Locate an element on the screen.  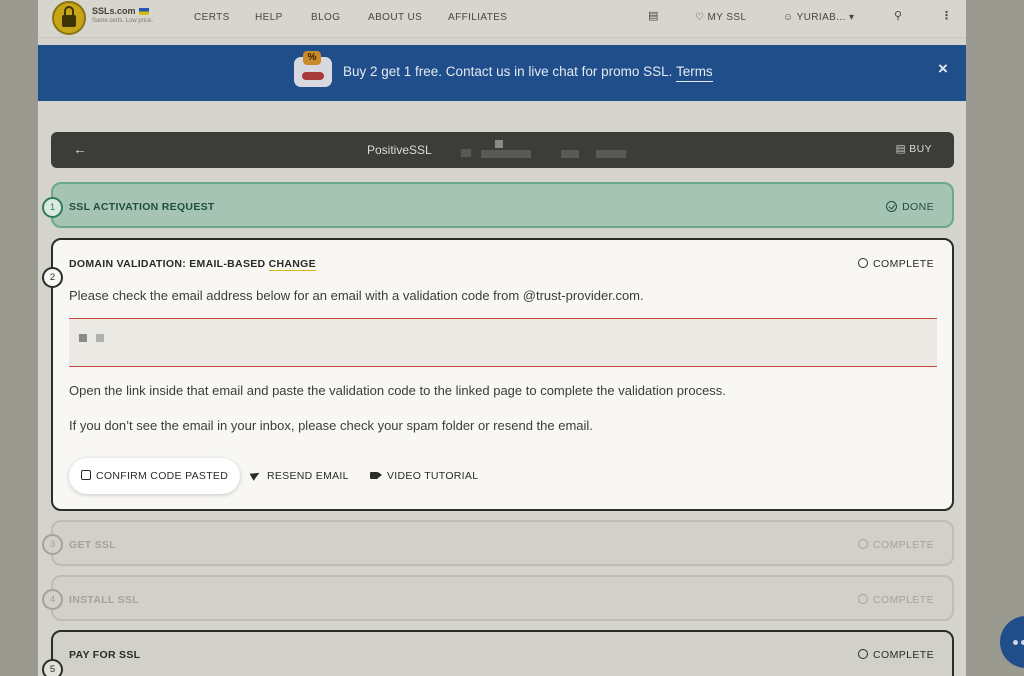
copy-icon is located at coordinates (86, 475).